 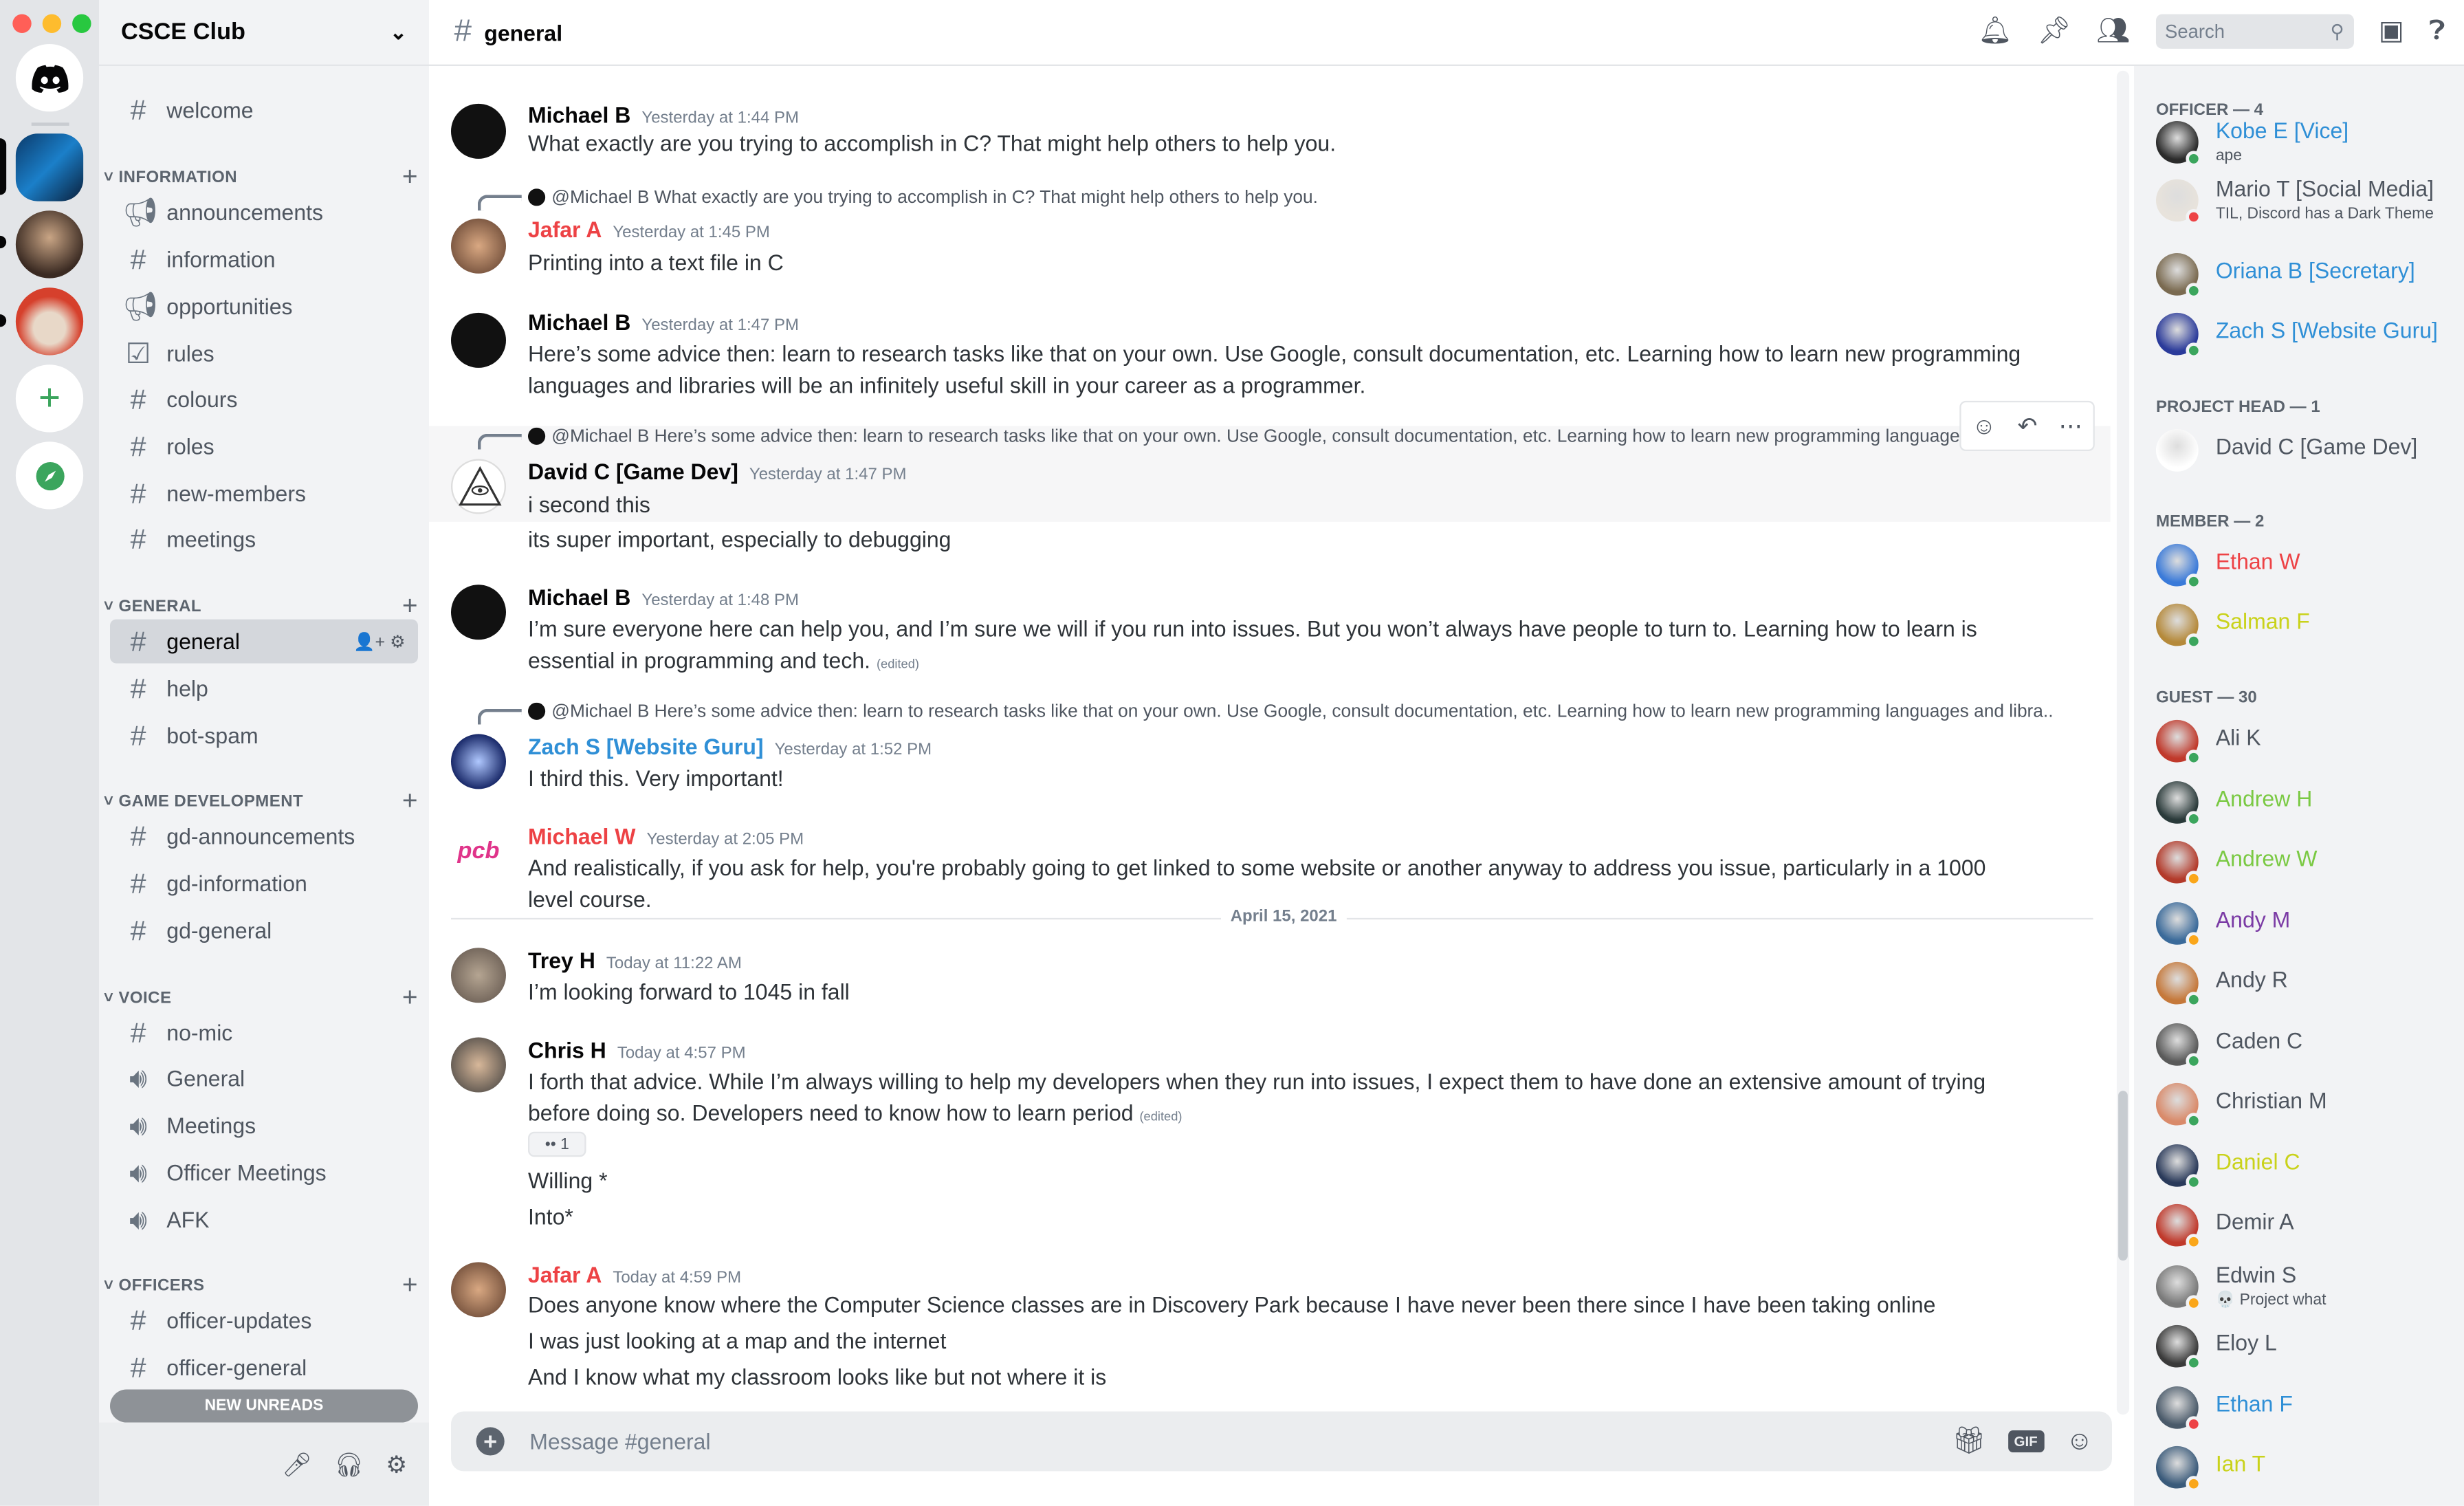 I want to click on member-item: Demir A, so click(x=2304, y=1227).